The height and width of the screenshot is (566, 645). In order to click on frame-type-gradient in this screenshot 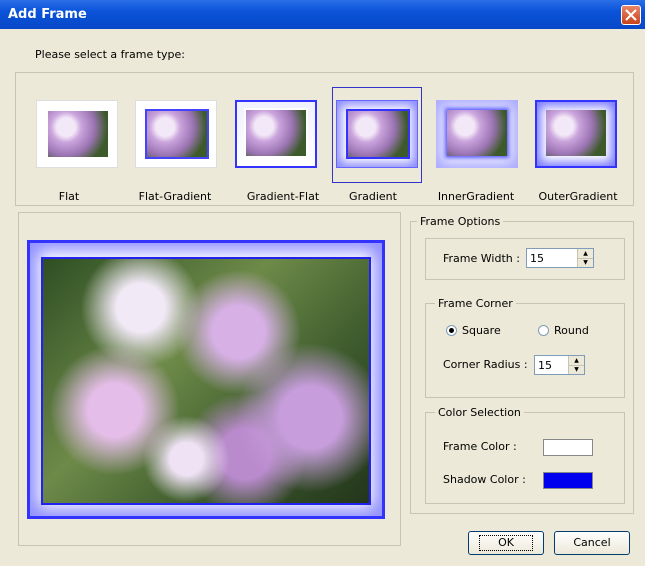, I will do `click(377, 134)`.